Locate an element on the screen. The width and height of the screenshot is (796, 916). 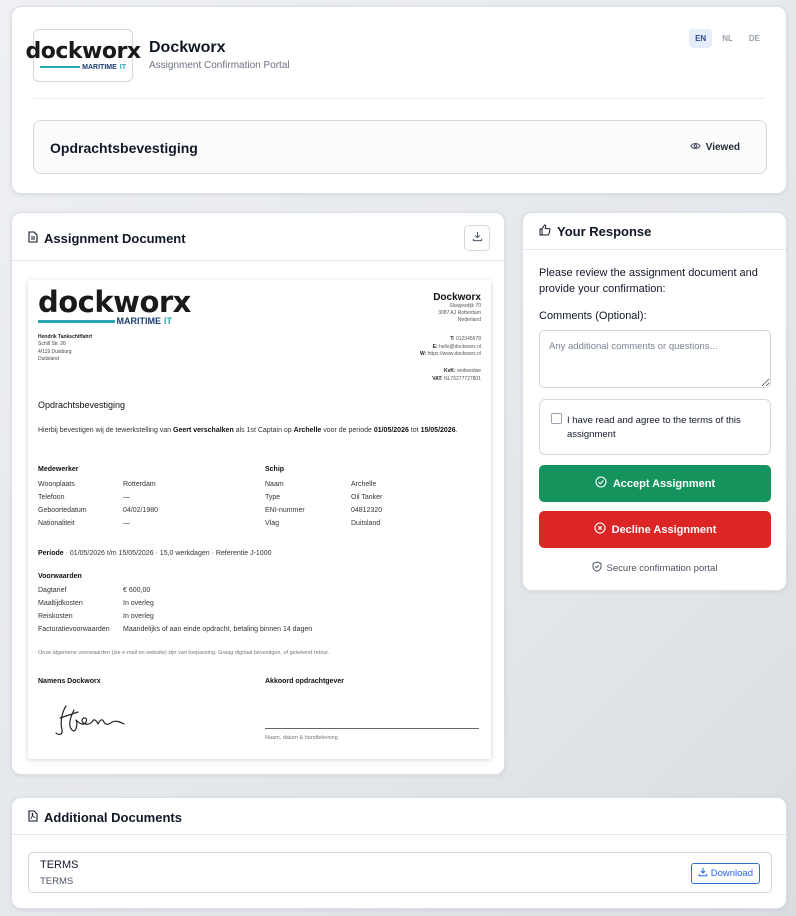
brand-logo: dockworx MARITIME IT is located at coordinates (83, 55).